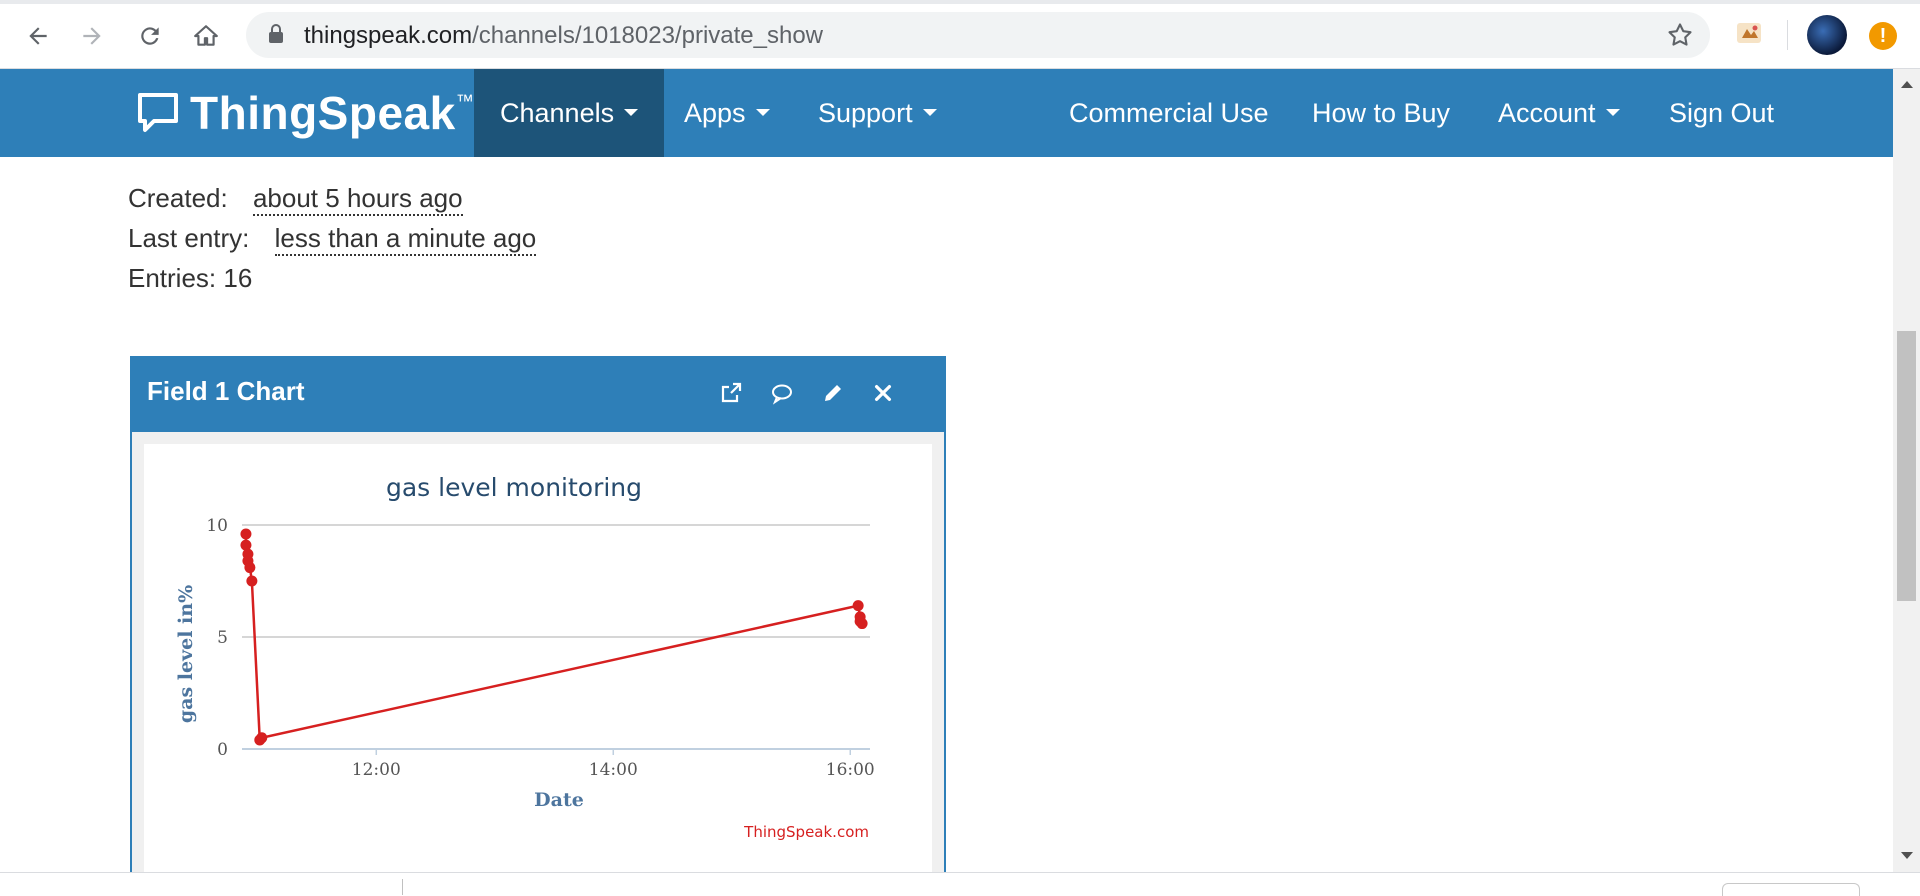  Describe the element at coordinates (559, 800) in the screenshot. I see `x-axis-label: Date` at that location.